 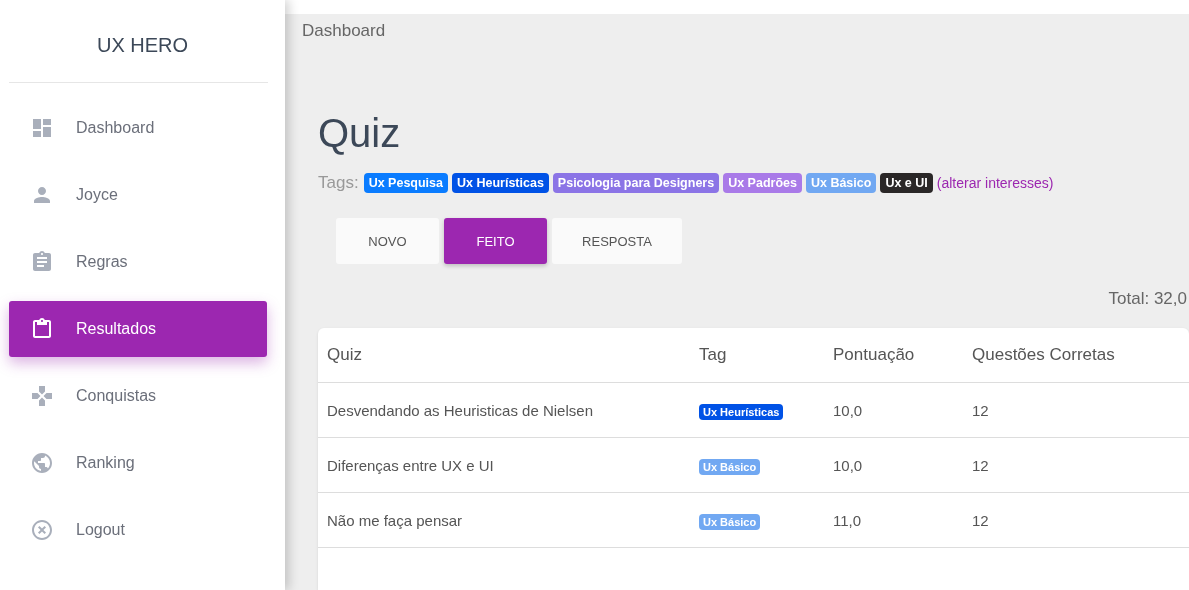 I want to click on tag-badge: Psicologia para Designers, so click(x=636, y=183).